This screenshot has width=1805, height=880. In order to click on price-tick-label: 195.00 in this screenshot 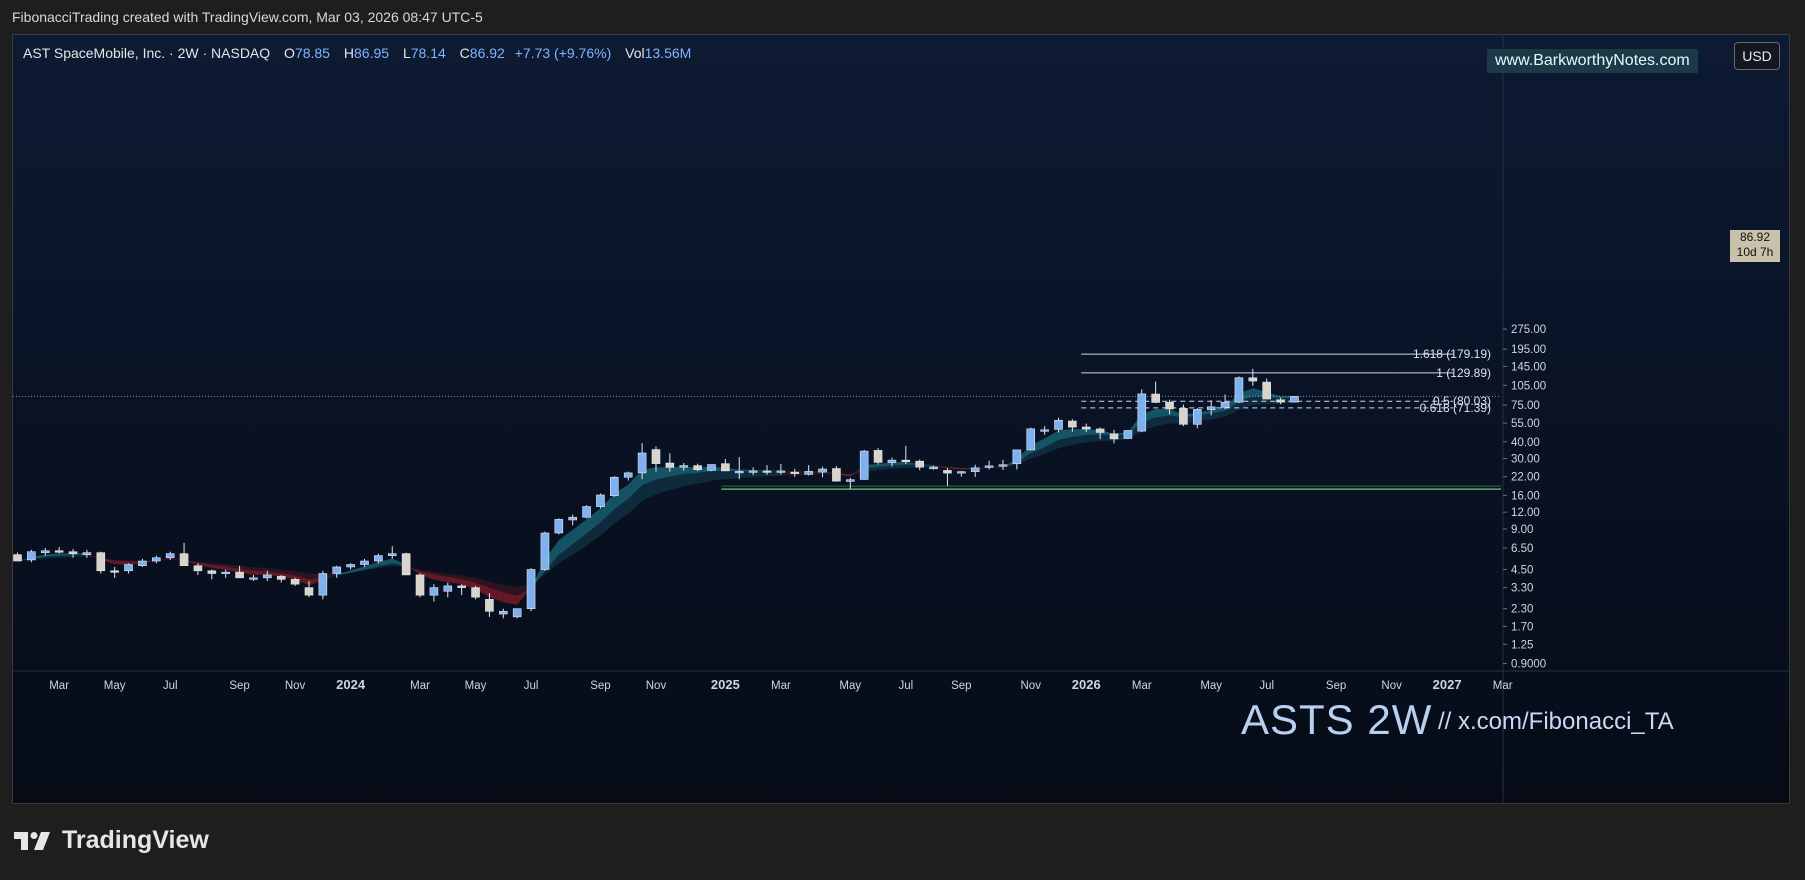, I will do `click(1528, 350)`.